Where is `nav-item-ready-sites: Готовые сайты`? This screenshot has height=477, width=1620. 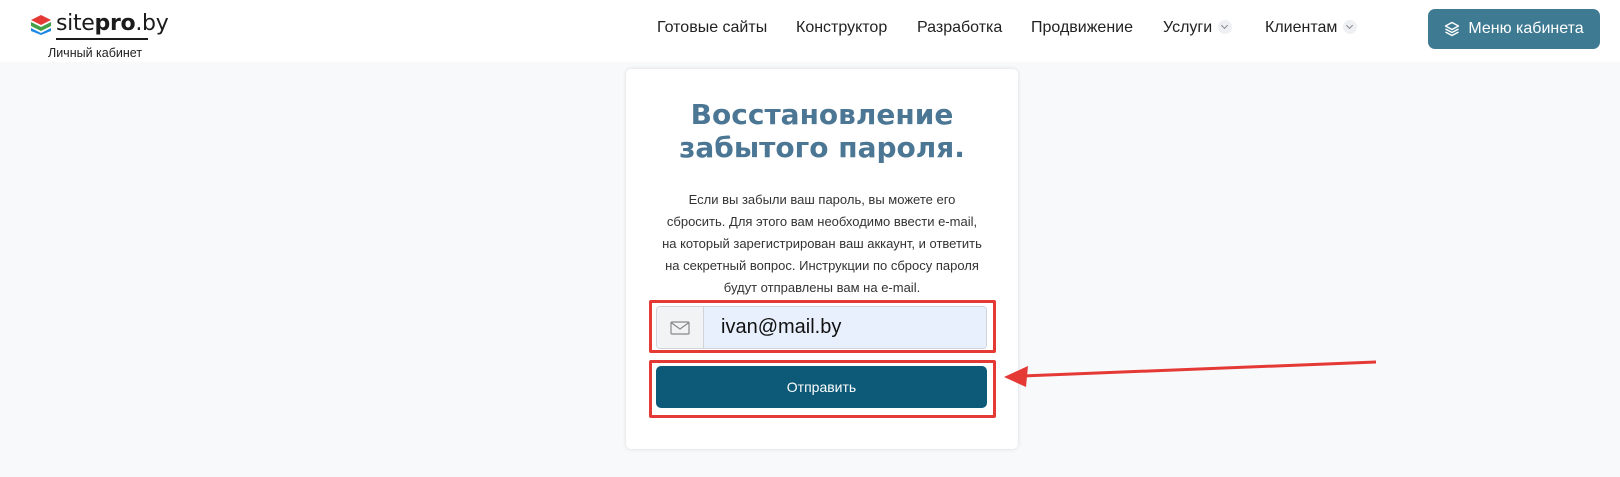 nav-item-ready-sites: Готовые сайты is located at coordinates (712, 28).